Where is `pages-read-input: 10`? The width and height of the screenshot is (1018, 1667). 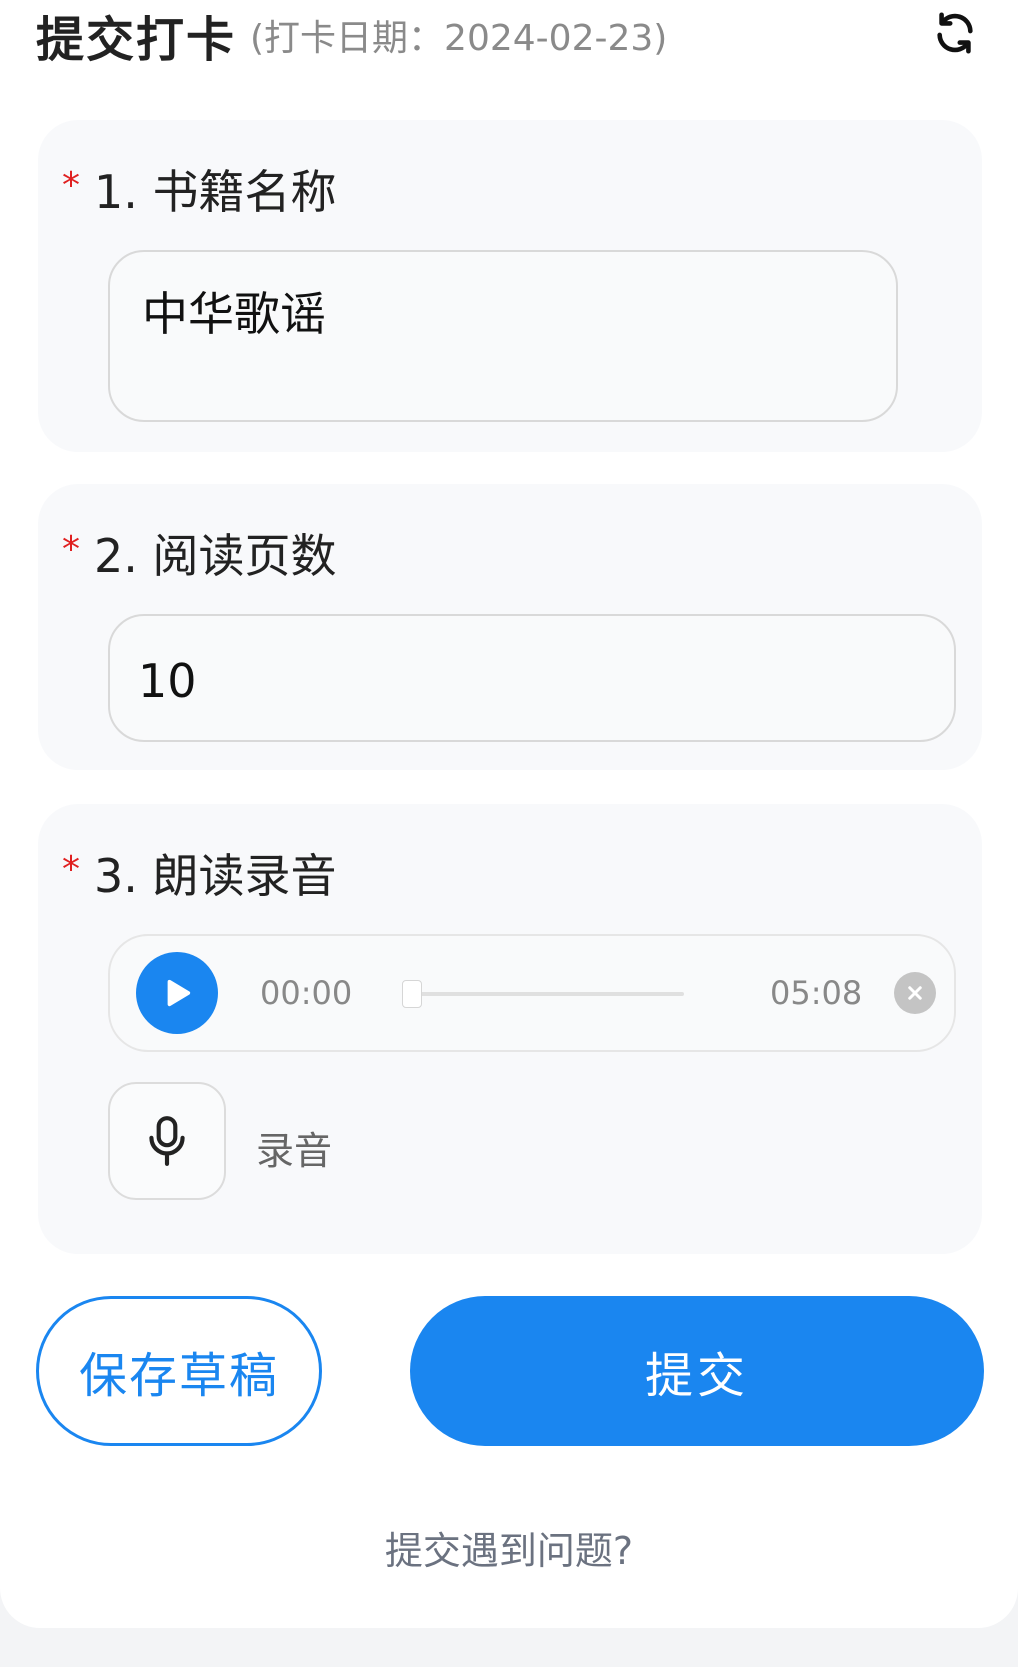 pages-read-input: 10 is located at coordinates (532, 678).